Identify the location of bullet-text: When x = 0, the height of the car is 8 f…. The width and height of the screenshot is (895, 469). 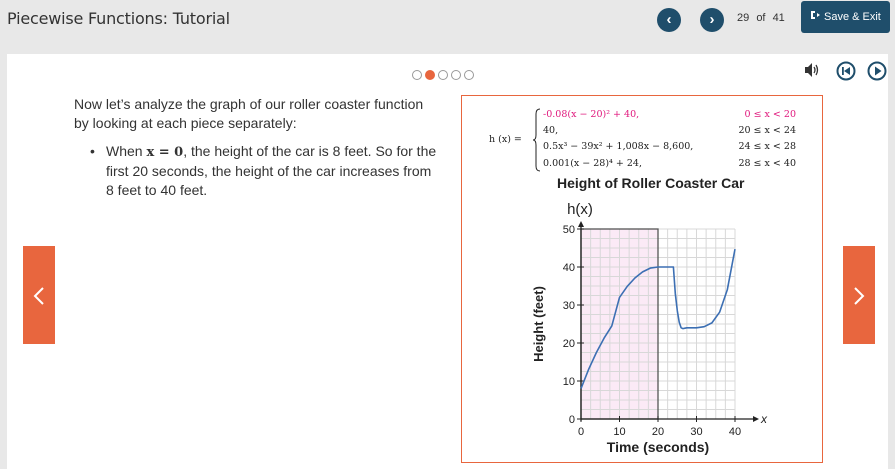
(273, 171).